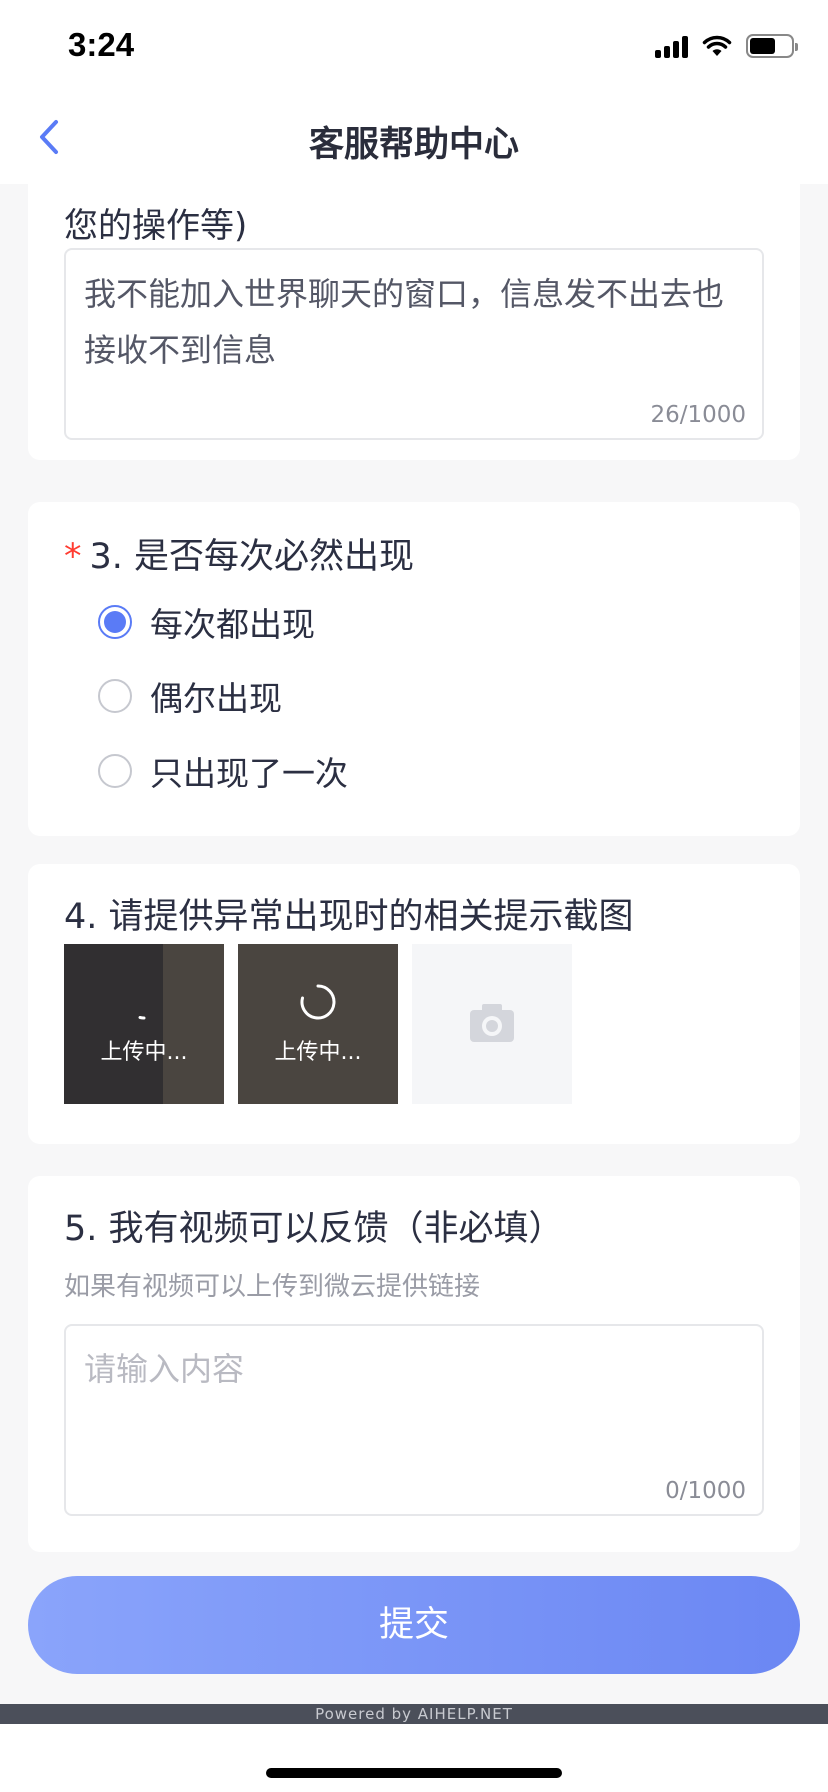 The width and height of the screenshot is (828, 1792). Describe the element at coordinates (414, 1773) in the screenshot. I see `home-indicator` at that location.